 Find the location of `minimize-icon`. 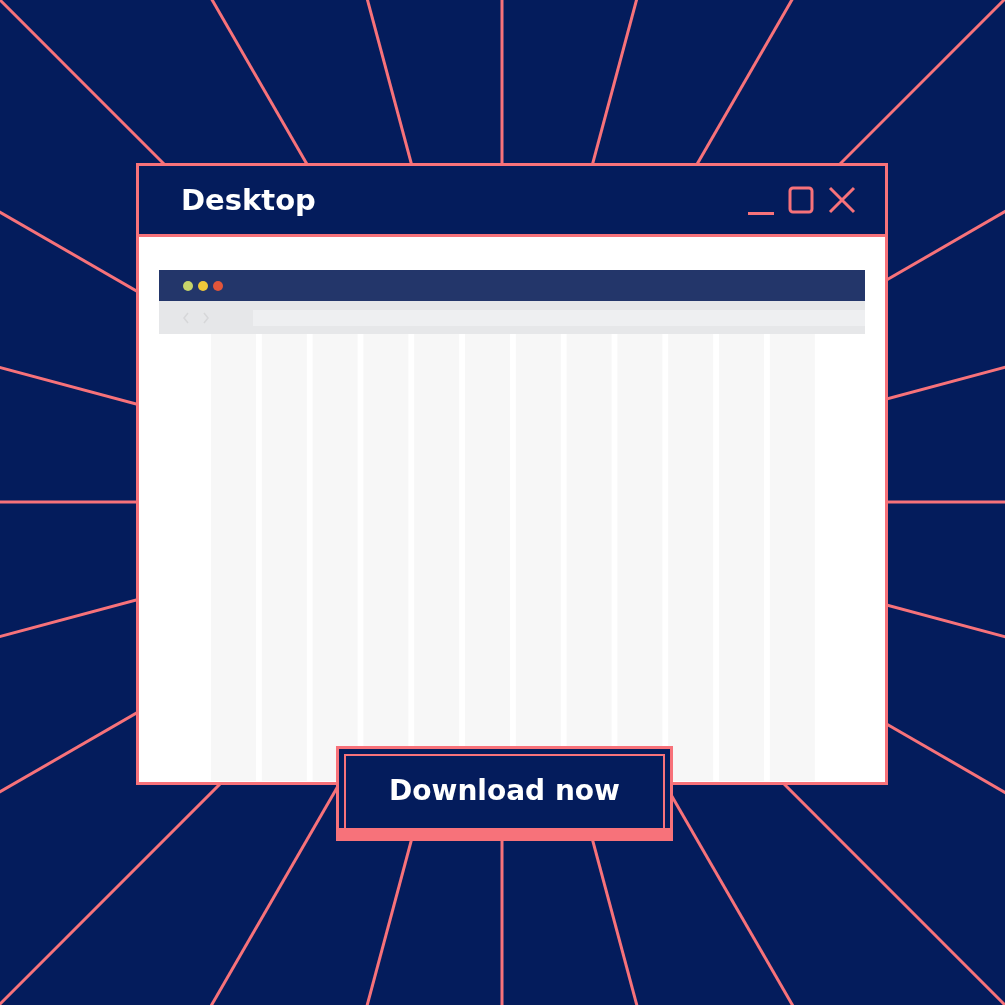

minimize-icon is located at coordinates (761, 213).